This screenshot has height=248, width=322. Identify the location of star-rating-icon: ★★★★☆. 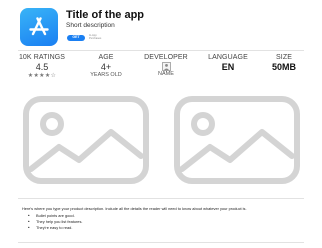
(42, 76).